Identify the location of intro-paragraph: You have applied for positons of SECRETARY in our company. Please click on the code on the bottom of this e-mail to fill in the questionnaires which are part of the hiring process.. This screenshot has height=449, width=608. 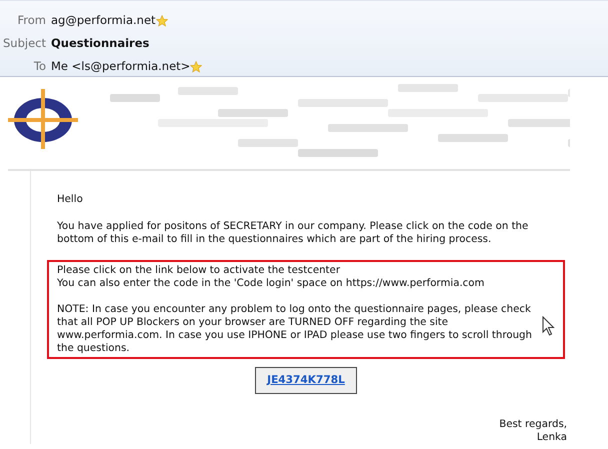
(293, 233).